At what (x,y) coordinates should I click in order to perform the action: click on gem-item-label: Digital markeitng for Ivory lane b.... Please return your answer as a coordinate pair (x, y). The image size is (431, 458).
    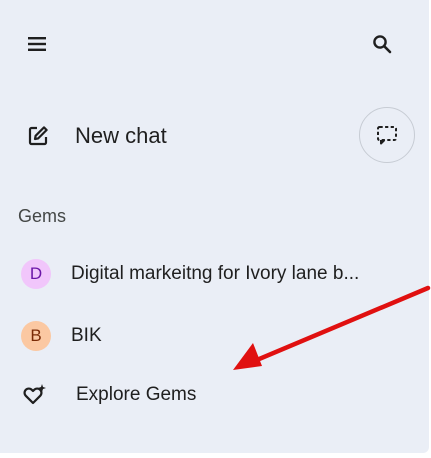
    Looking at the image, I should click on (215, 273).